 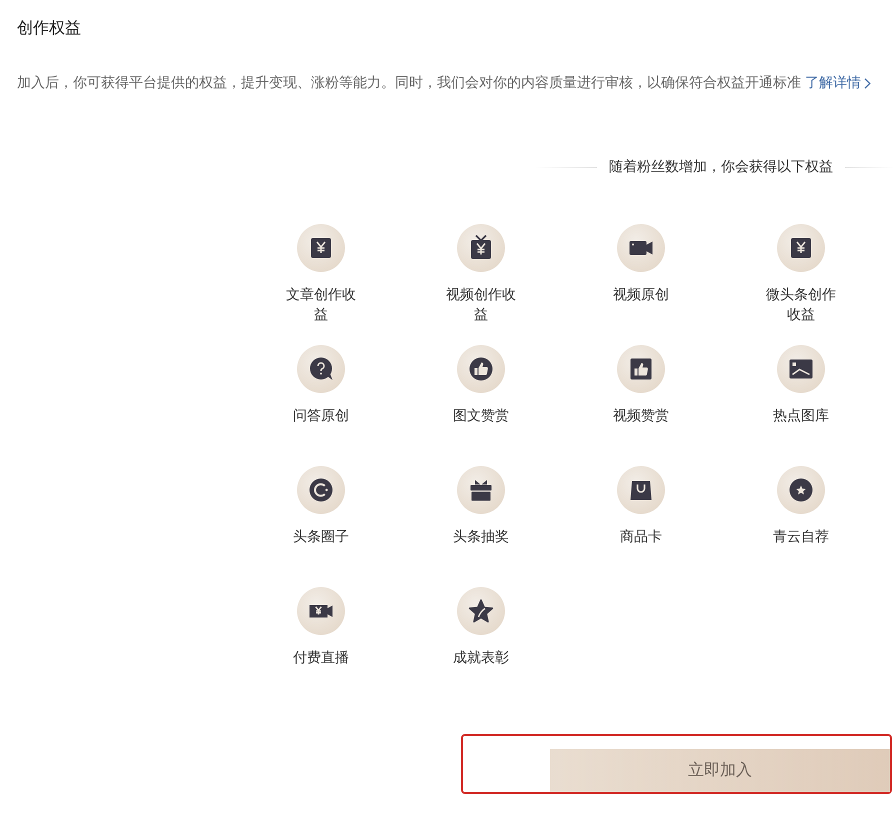 I want to click on benefit-label: 热点图库, so click(x=801, y=416).